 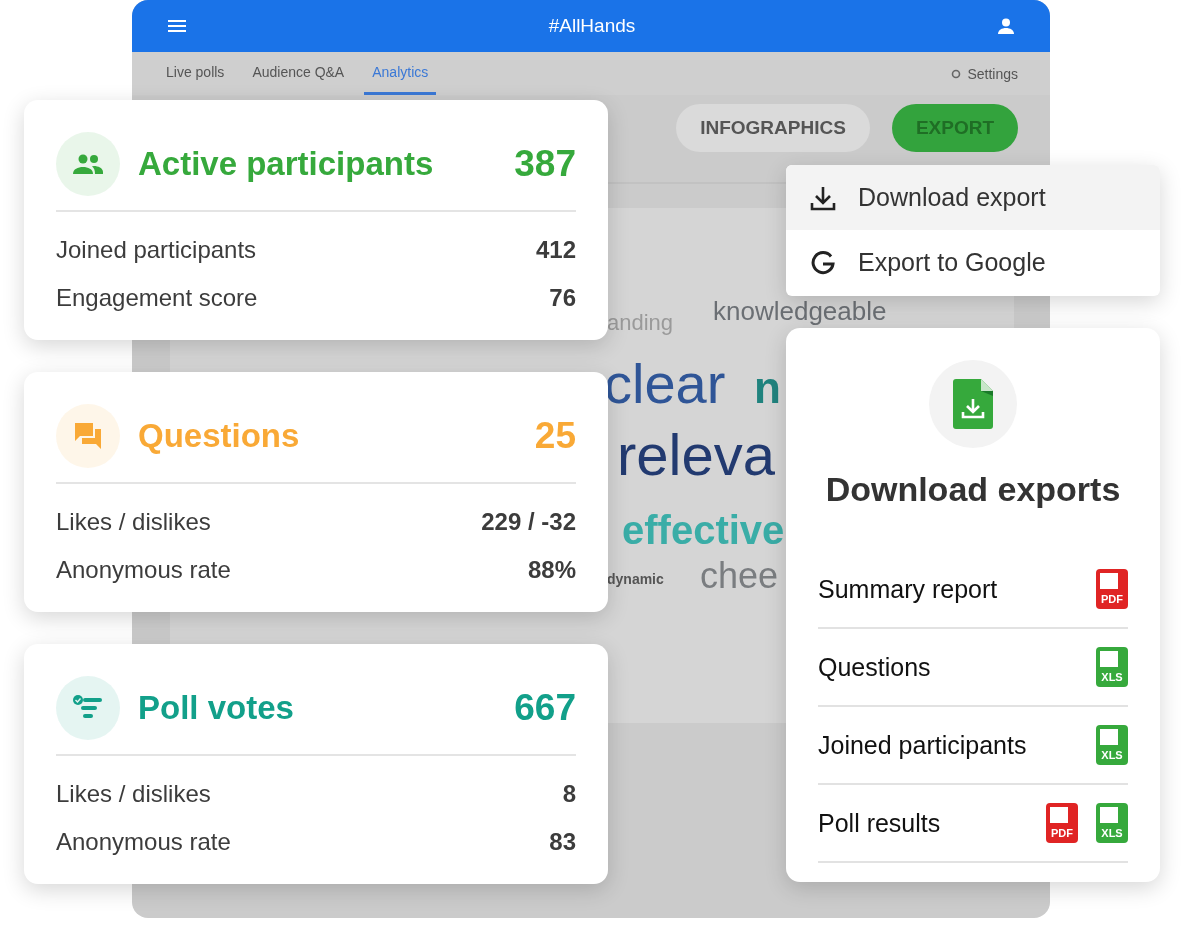 What do you see at coordinates (800, 311) in the screenshot?
I see `cloud-word: knowledgeable` at bounding box center [800, 311].